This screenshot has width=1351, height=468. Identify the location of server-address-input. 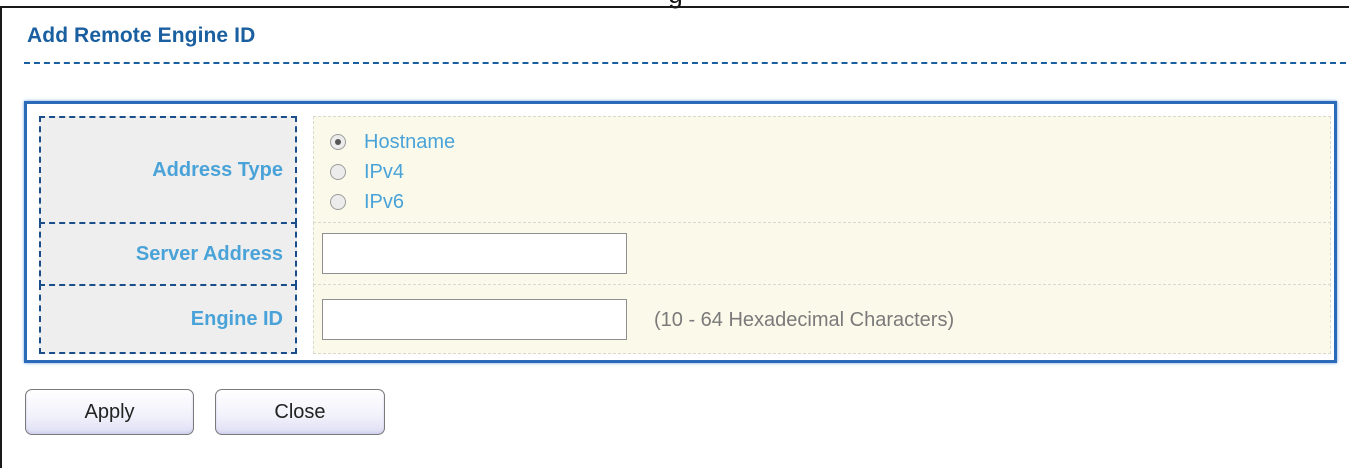
(474, 253).